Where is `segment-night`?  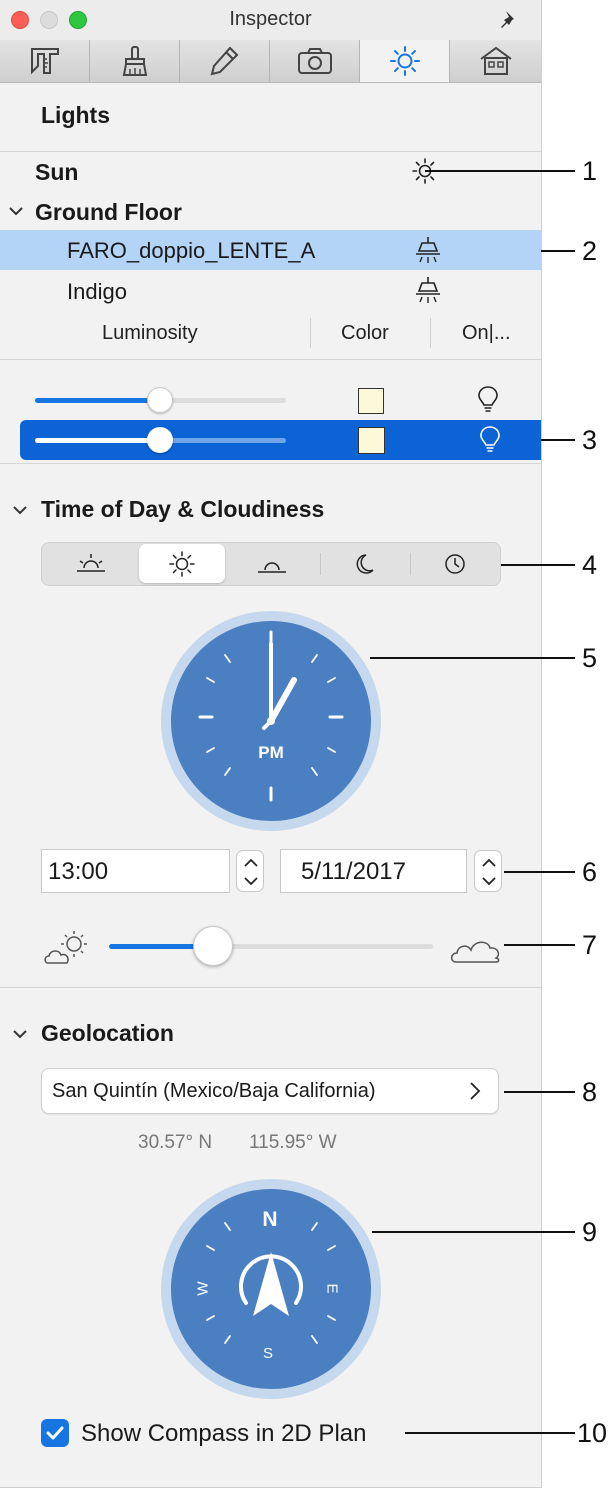
segment-night is located at coordinates (365, 564).